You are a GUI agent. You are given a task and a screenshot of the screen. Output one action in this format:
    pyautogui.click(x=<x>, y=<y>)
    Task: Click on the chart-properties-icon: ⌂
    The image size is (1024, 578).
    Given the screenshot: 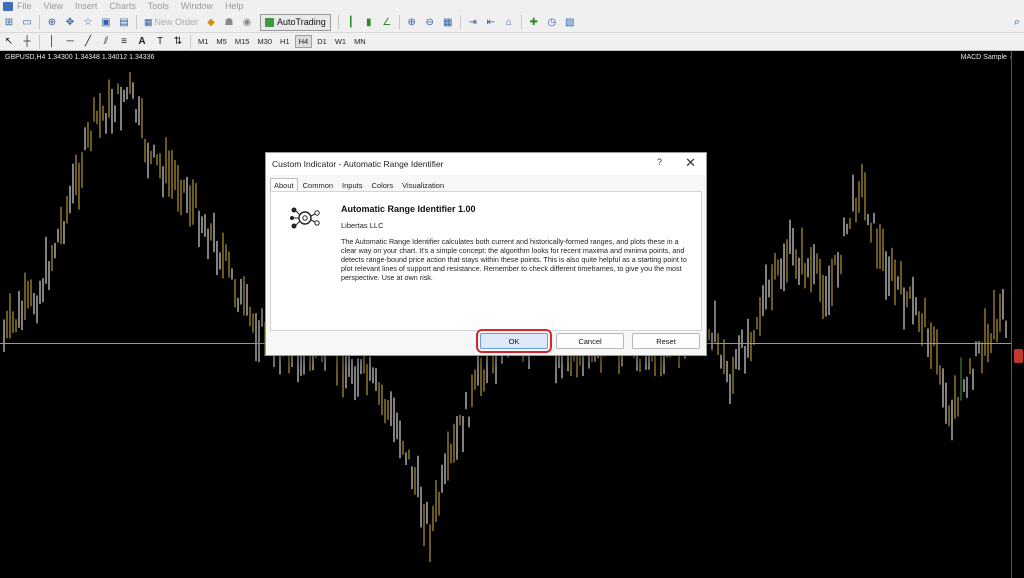 What is the action you would take?
    pyautogui.click(x=509, y=22)
    